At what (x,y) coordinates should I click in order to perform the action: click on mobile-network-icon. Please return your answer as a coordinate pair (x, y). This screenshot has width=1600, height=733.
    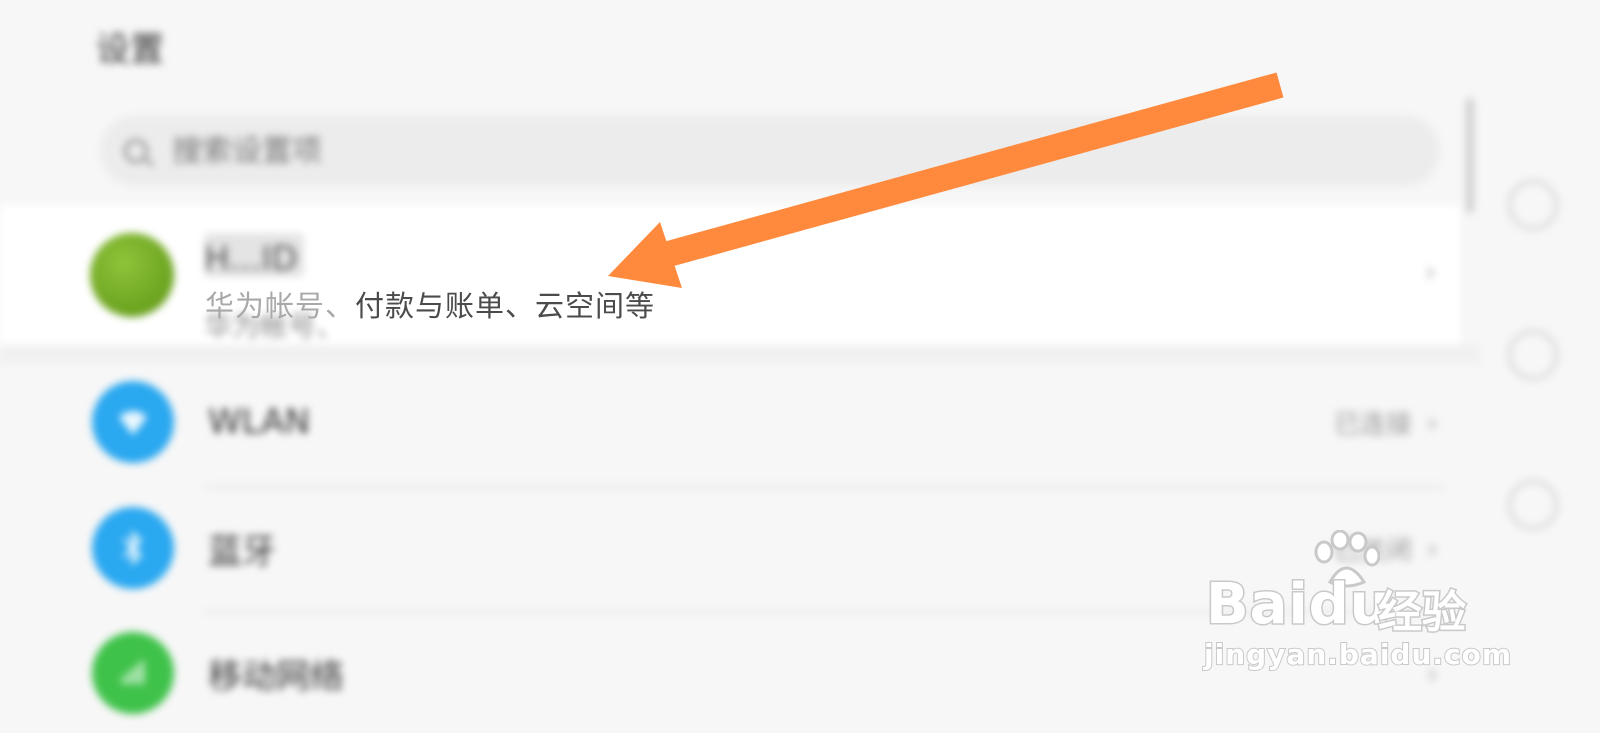
    Looking at the image, I should click on (133, 673).